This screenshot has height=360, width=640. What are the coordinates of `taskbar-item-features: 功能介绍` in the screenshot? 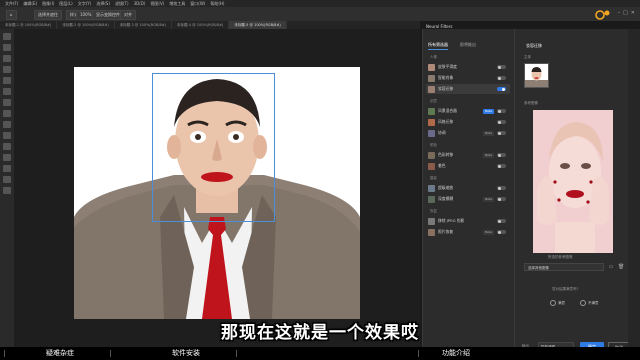 It's located at (456, 353).